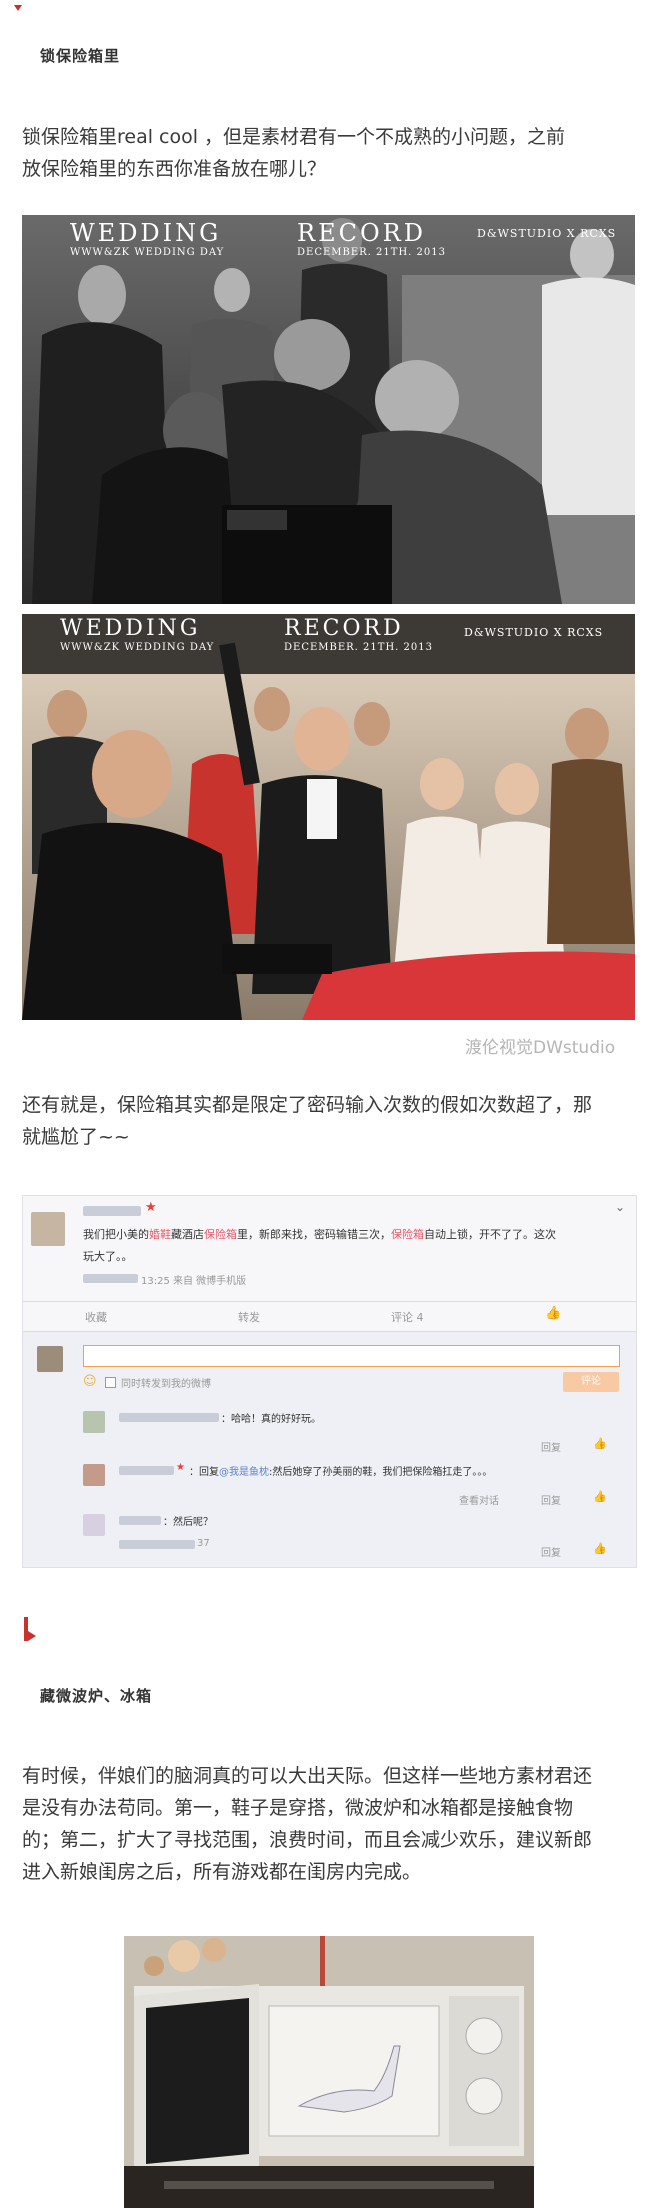 The height and width of the screenshot is (2208, 656). Describe the element at coordinates (620, 1207) in the screenshot. I see `chevron-down-icon: ⌄` at that location.